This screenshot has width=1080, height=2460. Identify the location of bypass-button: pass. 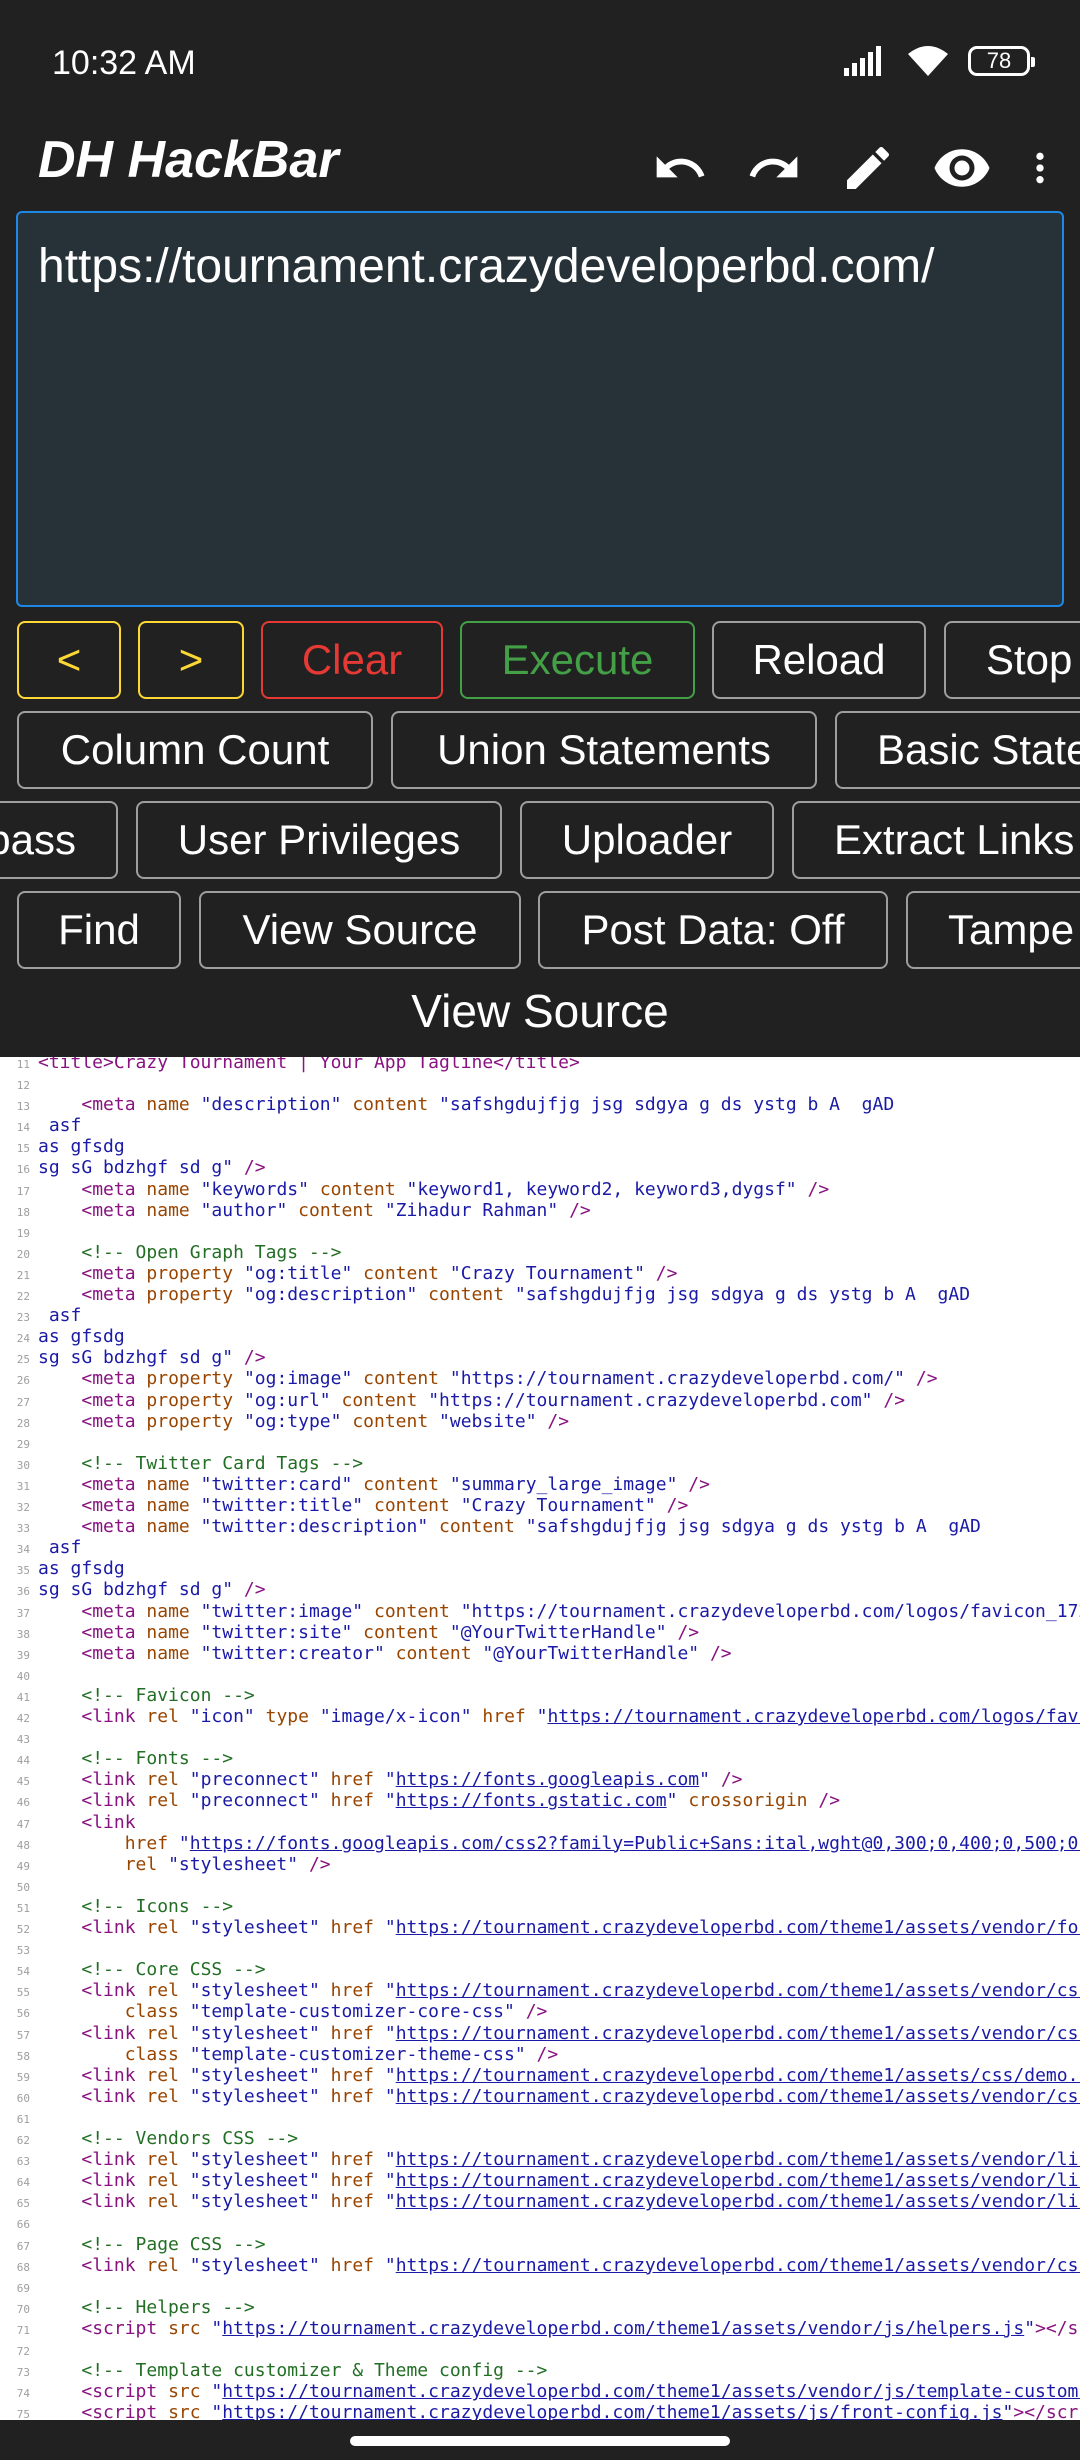
(59, 840).